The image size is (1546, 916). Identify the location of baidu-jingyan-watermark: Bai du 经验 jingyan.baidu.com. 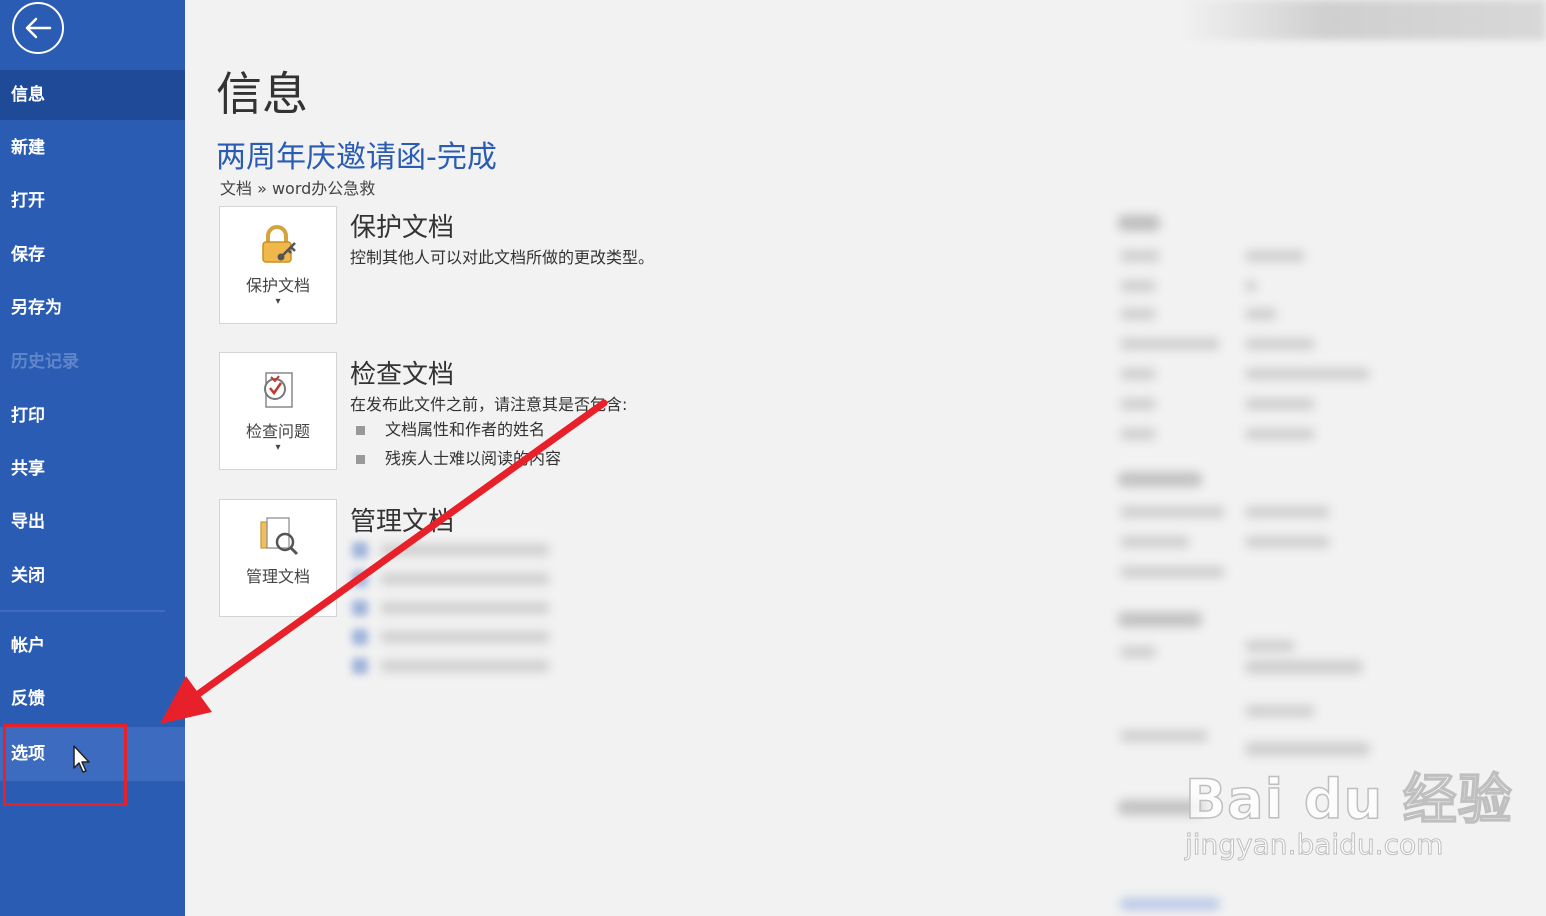
(1348, 808).